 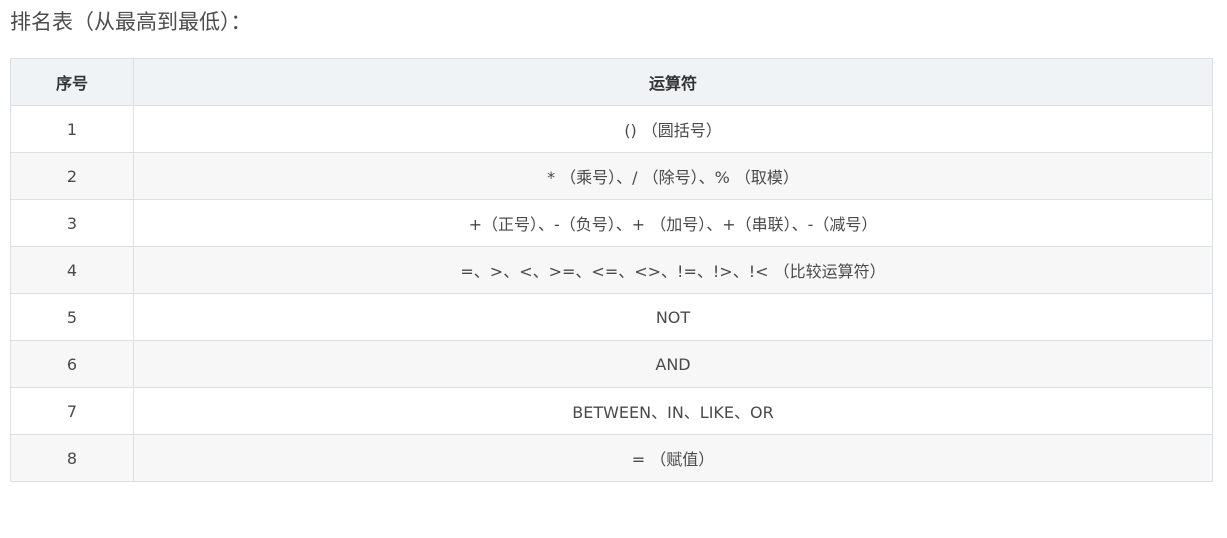 What do you see at coordinates (673, 223) in the screenshot?
I see `row-operator: +（正号）、-（负号）、+ （加号）、+（串联）、-（减号）` at bounding box center [673, 223].